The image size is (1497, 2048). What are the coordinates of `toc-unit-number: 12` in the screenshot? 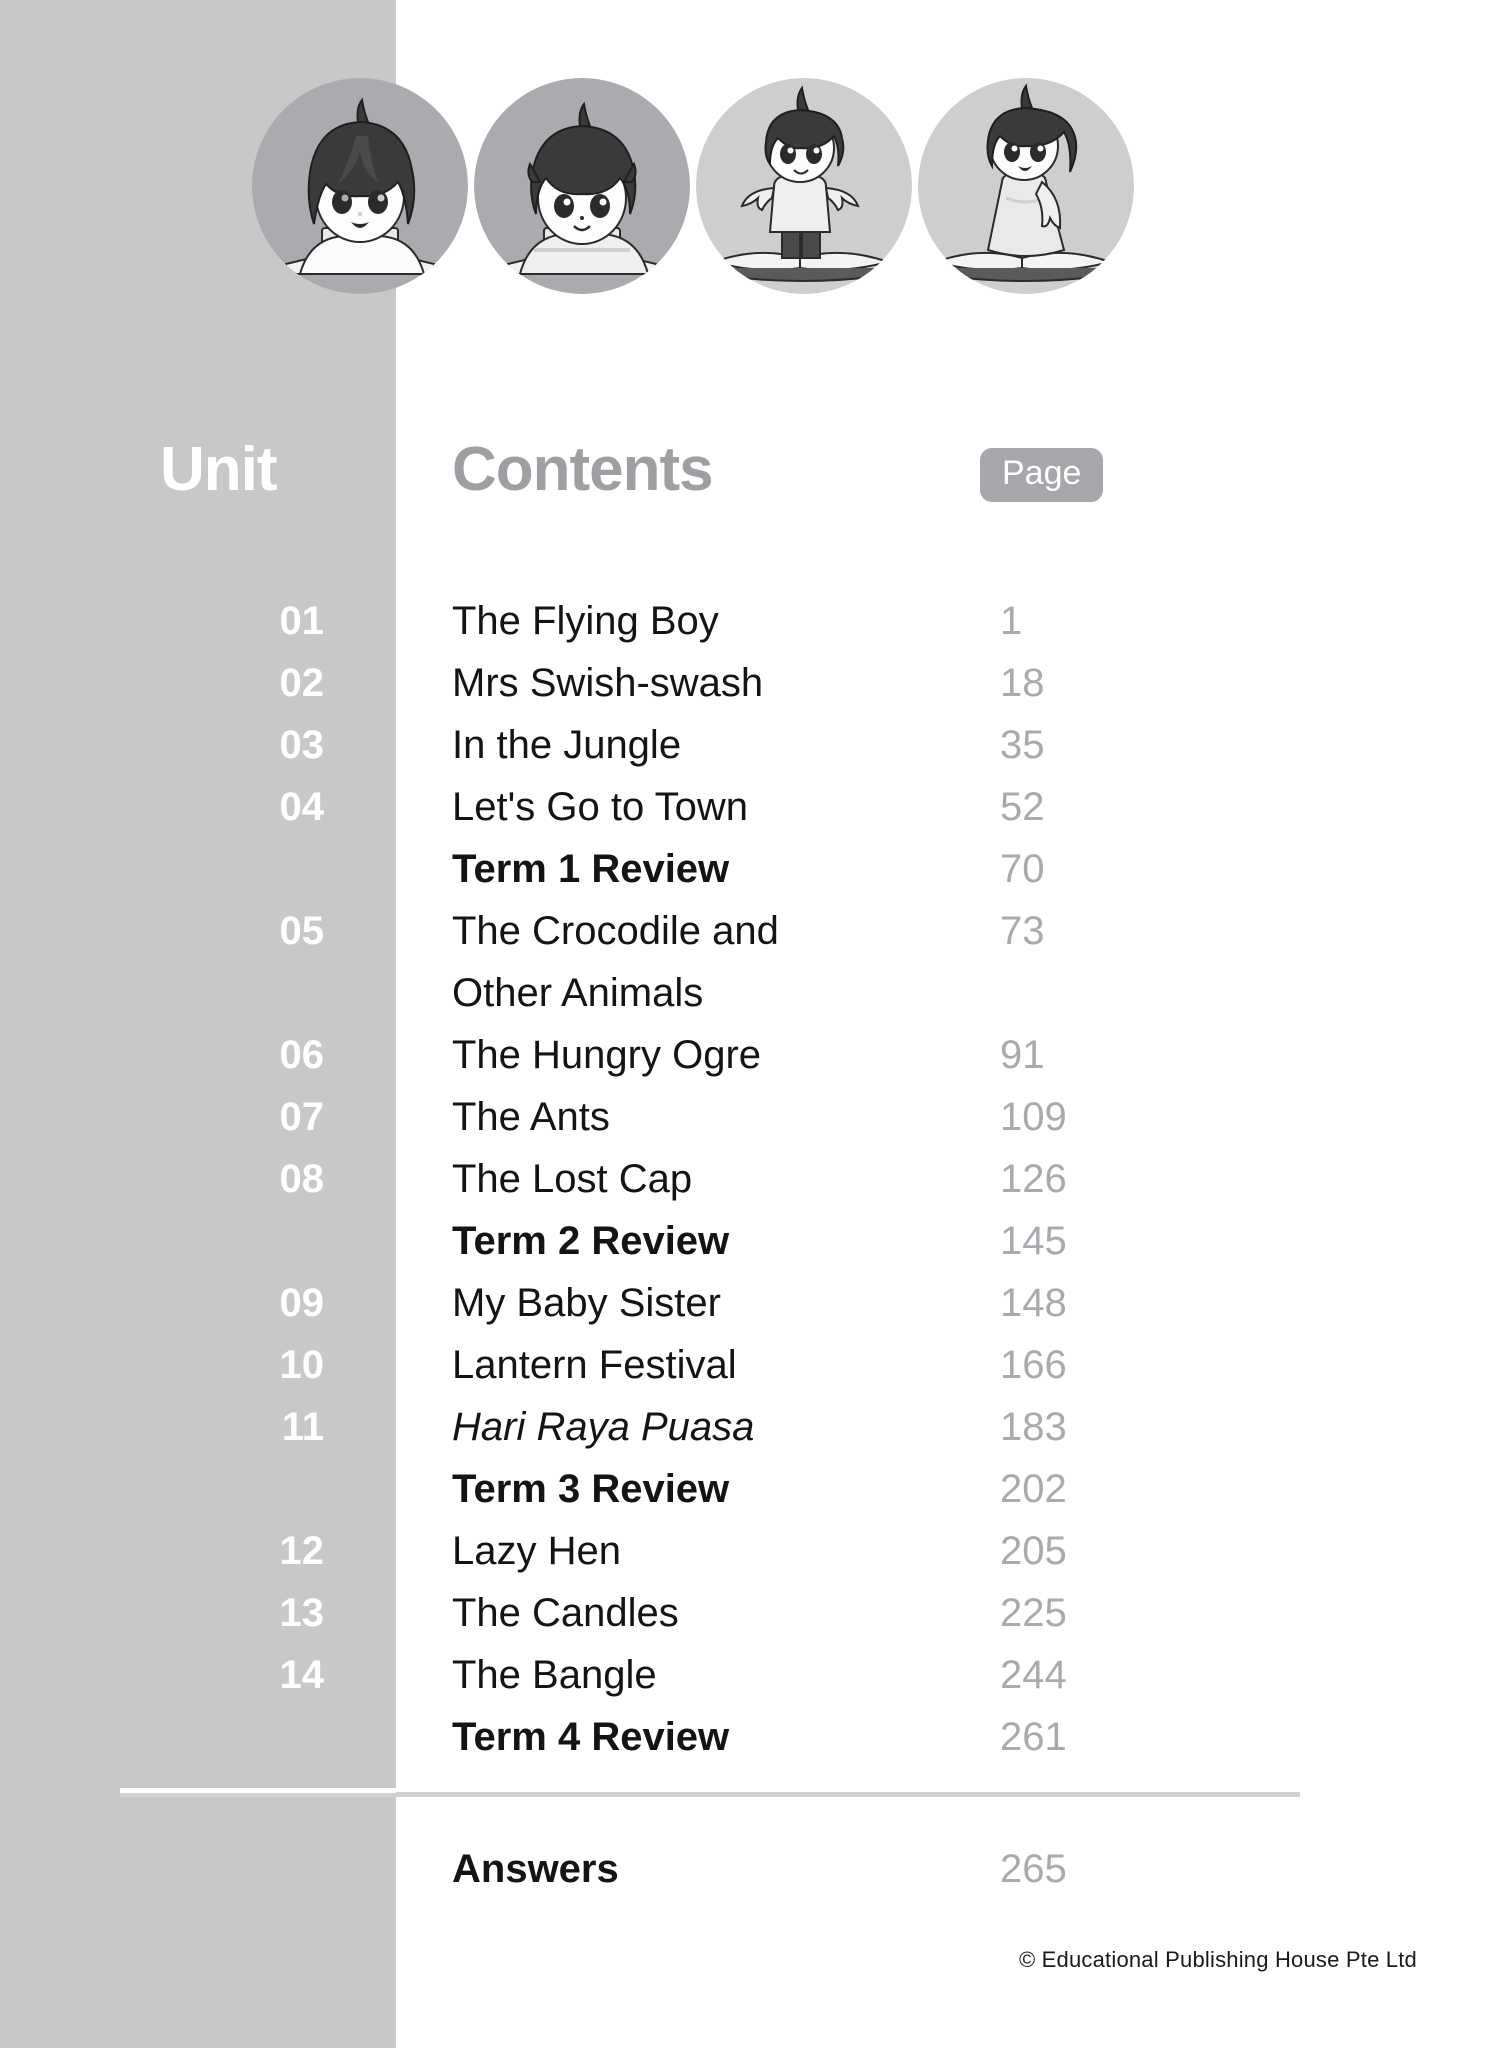 It's located at (302, 1551).